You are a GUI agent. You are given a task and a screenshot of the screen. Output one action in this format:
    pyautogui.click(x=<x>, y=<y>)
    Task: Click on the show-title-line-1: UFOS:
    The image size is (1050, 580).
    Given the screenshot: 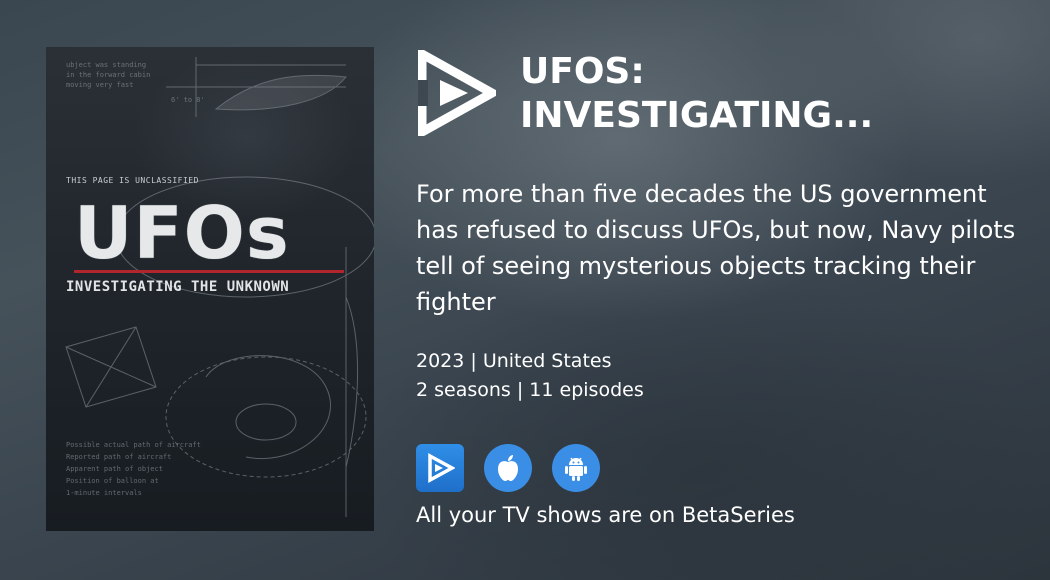 What is the action you would take?
    pyautogui.click(x=582, y=71)
    